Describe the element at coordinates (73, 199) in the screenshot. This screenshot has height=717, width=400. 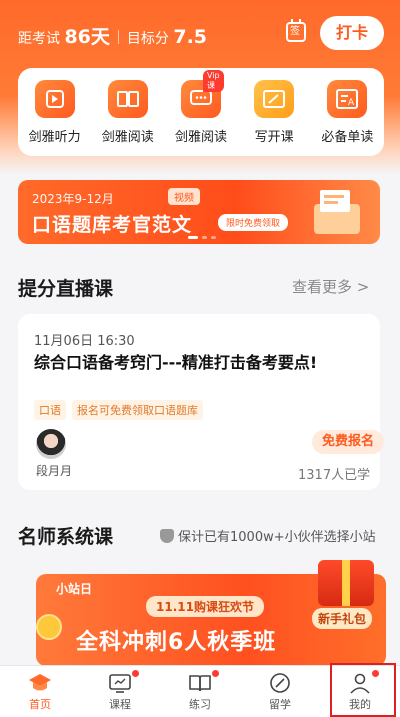
I see `banner-date: 2023年9-12月` at that location.